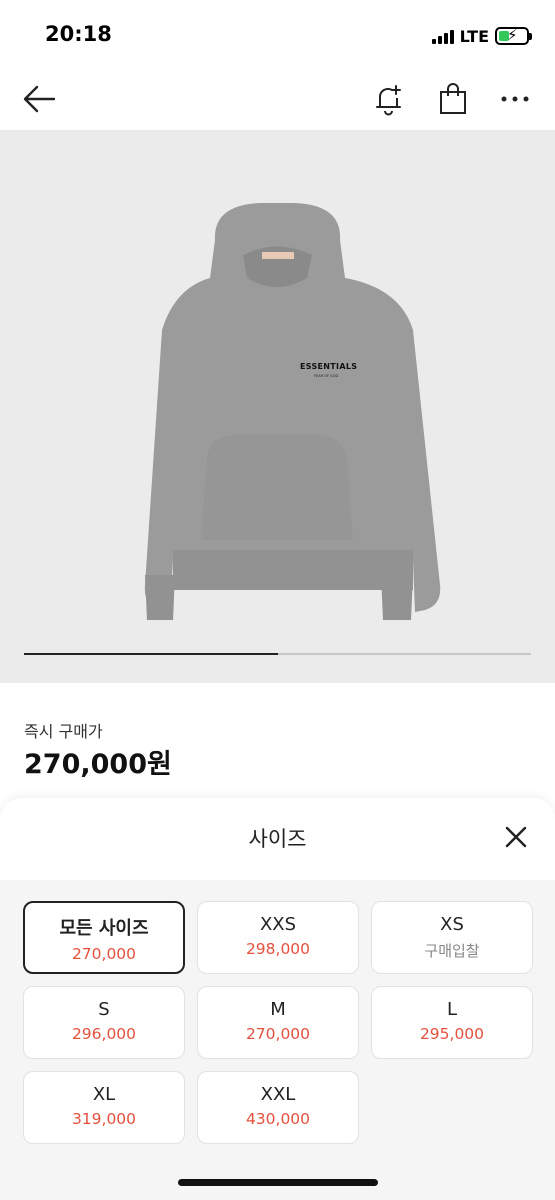 This screenshot has height=1200, width=555. What do you see at coordinates (452, 1022) in the screenshot?
I see `size-option: L 295,000` at bounding box center [452, 1022].